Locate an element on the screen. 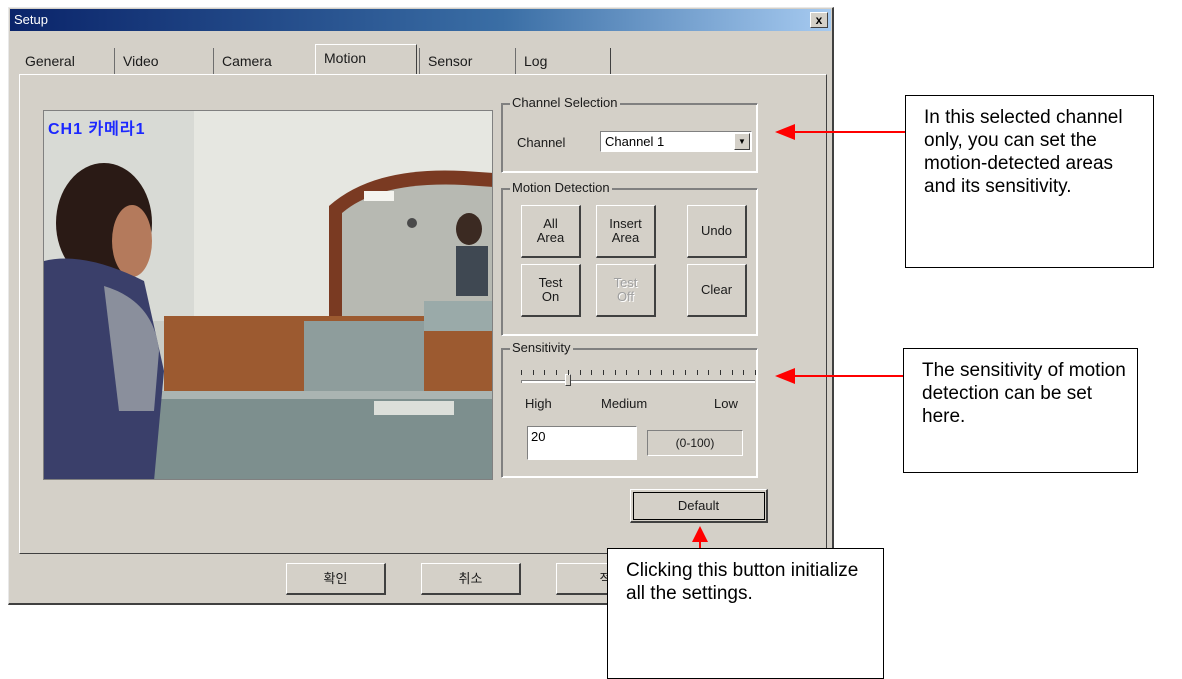 The width and height of the screenshot is (1182, 679). sensitivity-arrow is located at coordinates (839, 376).